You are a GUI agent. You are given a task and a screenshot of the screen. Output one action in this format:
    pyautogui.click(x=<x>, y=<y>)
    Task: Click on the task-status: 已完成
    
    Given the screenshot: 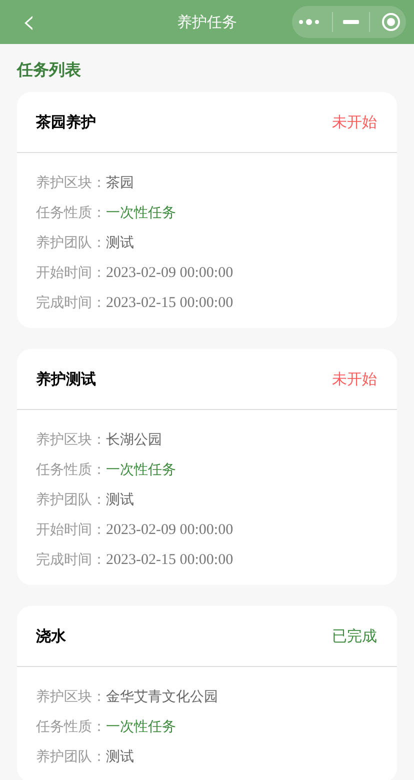 What is the action you would take?
    pyautogui.click(x=354, y=636)
    